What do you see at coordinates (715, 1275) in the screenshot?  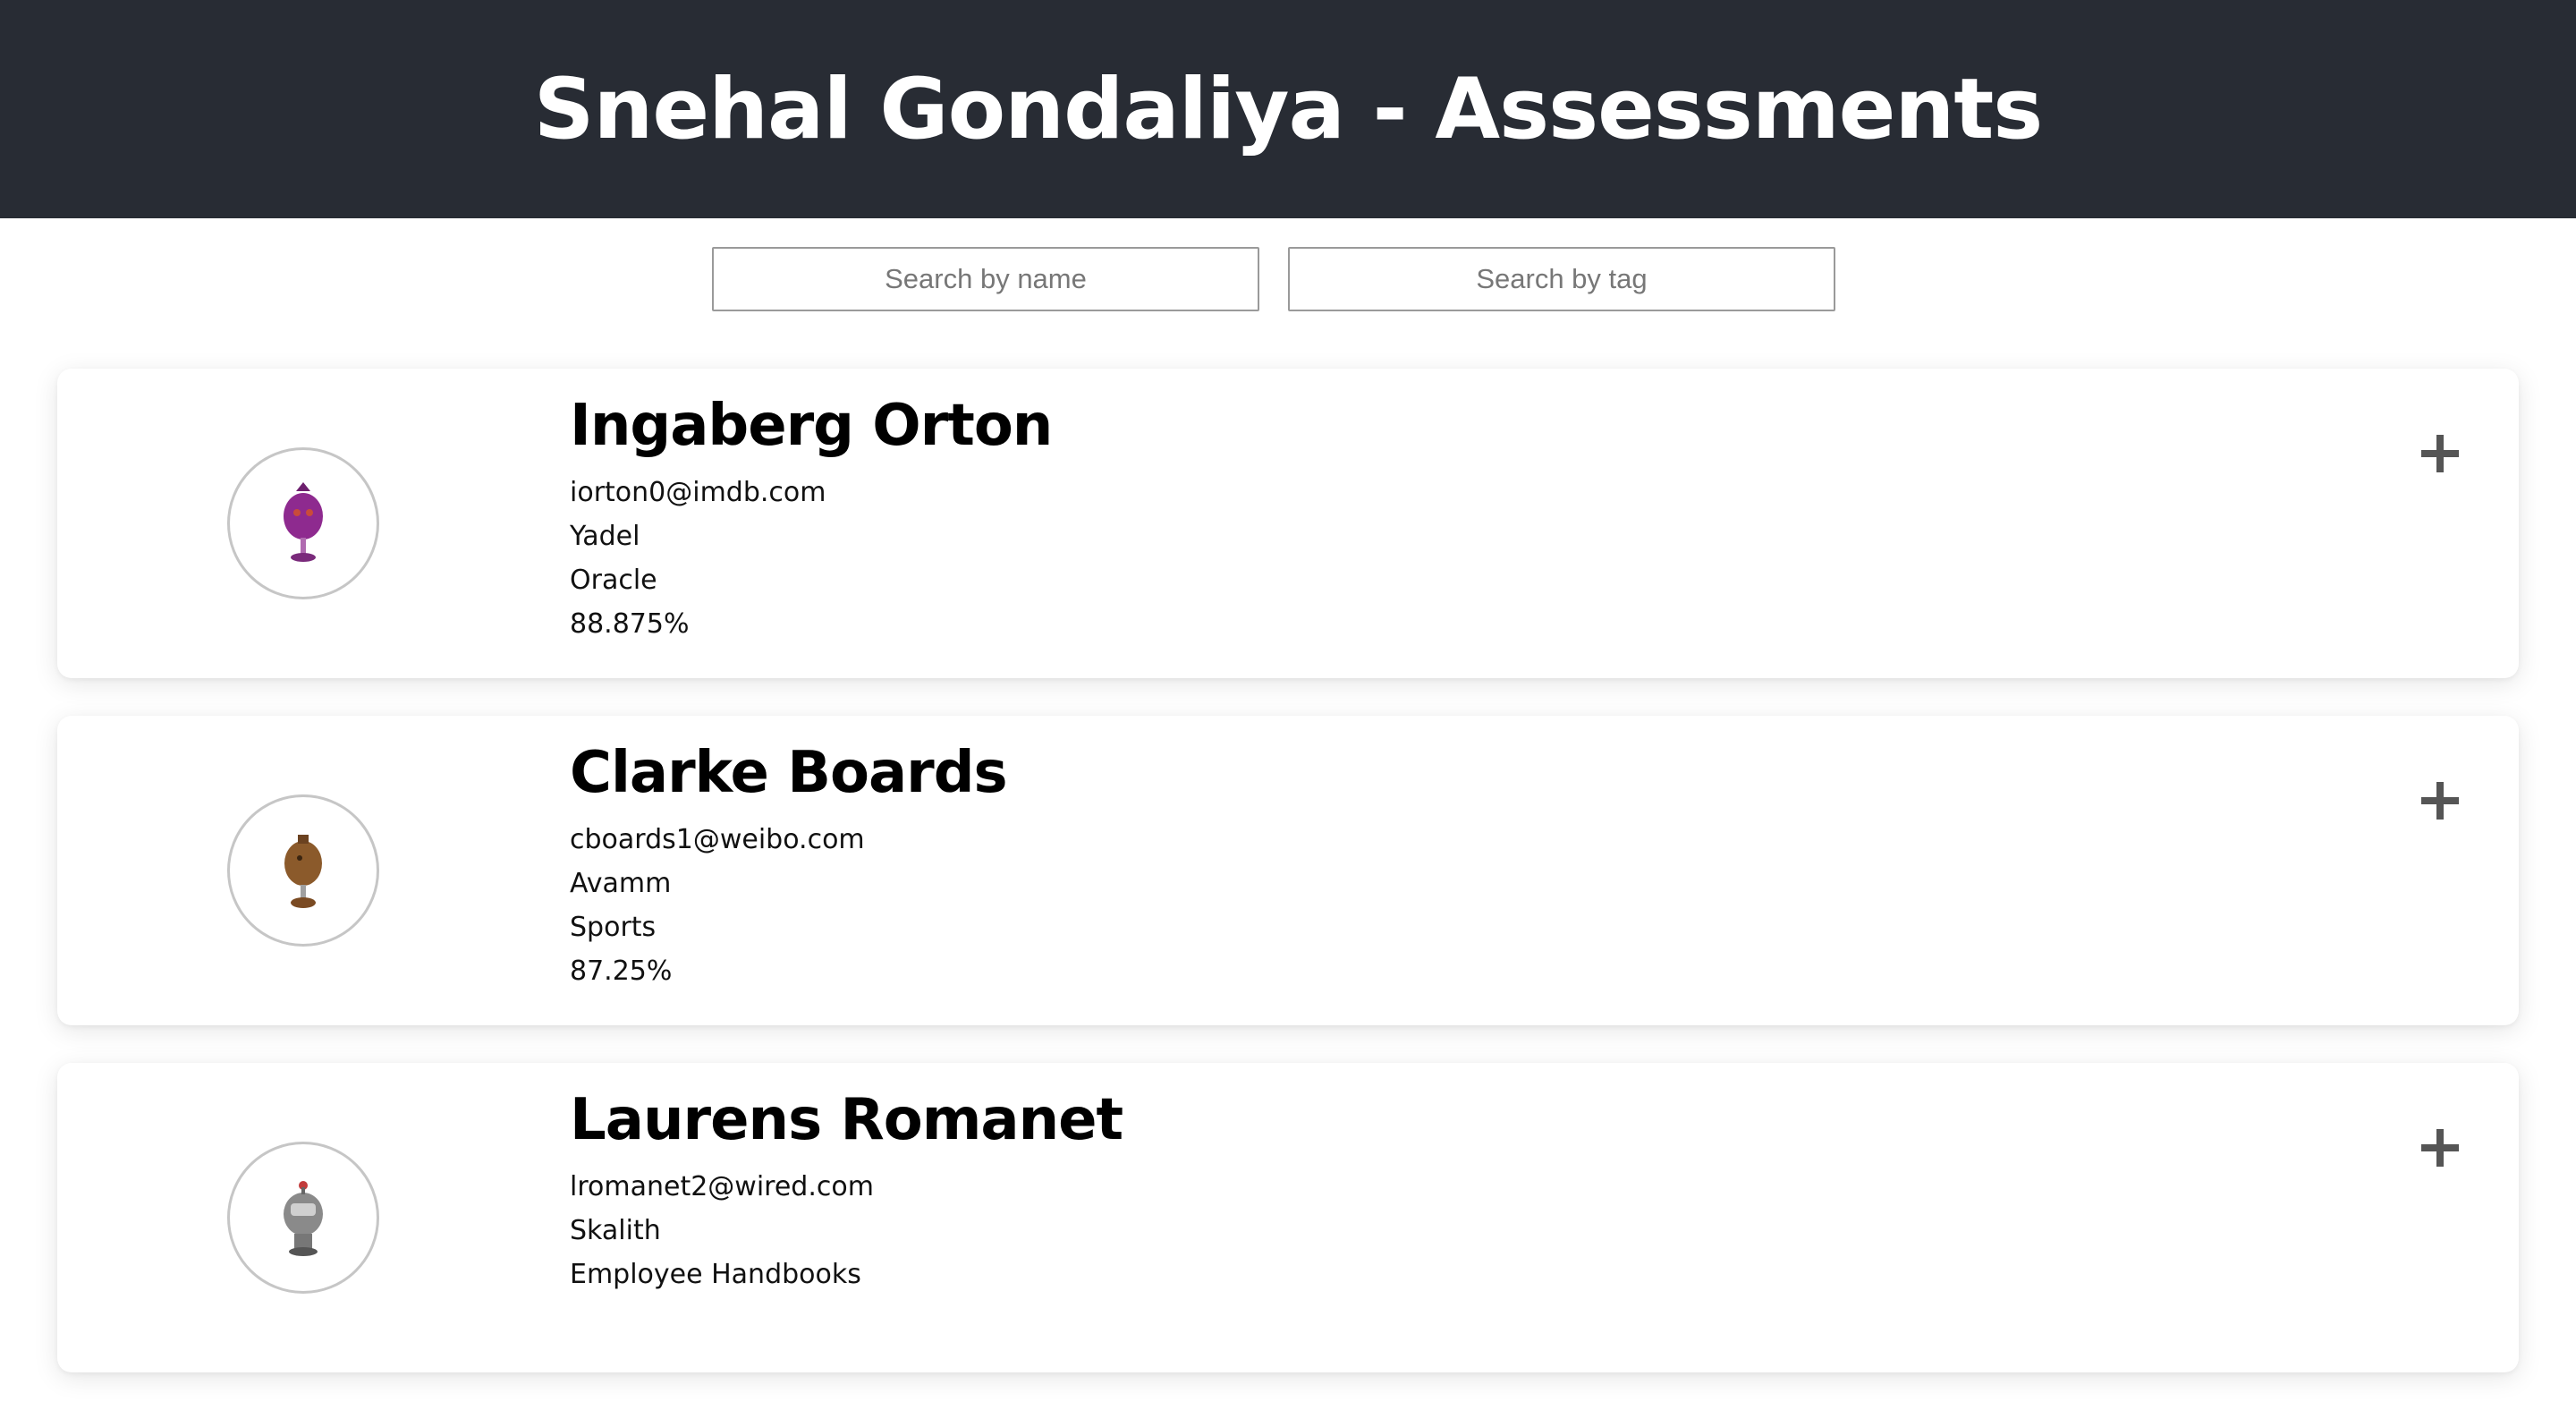 I see `student-skill: Employee Handbooks` at bounding box center [715, 1275].